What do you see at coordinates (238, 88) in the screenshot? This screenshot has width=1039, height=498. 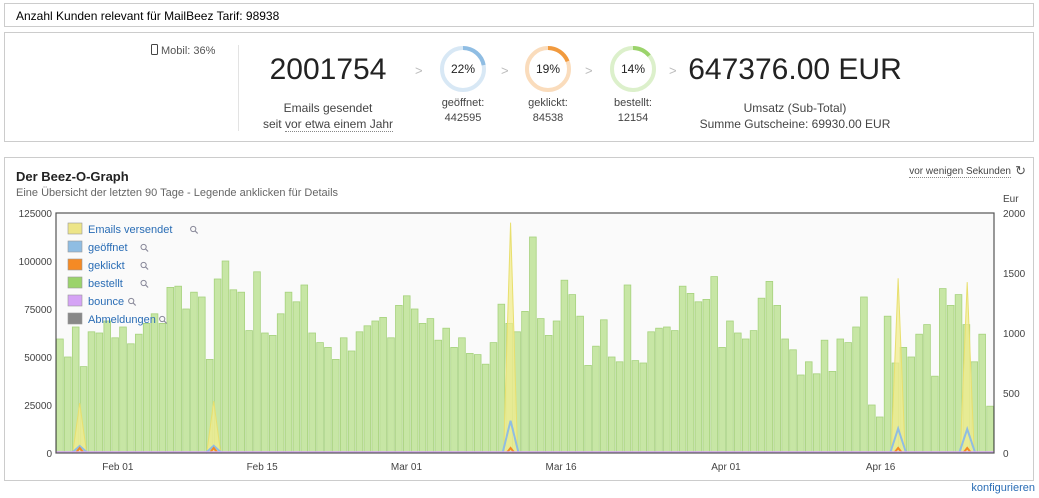 I see `divider` at bounding box center [238, 88].